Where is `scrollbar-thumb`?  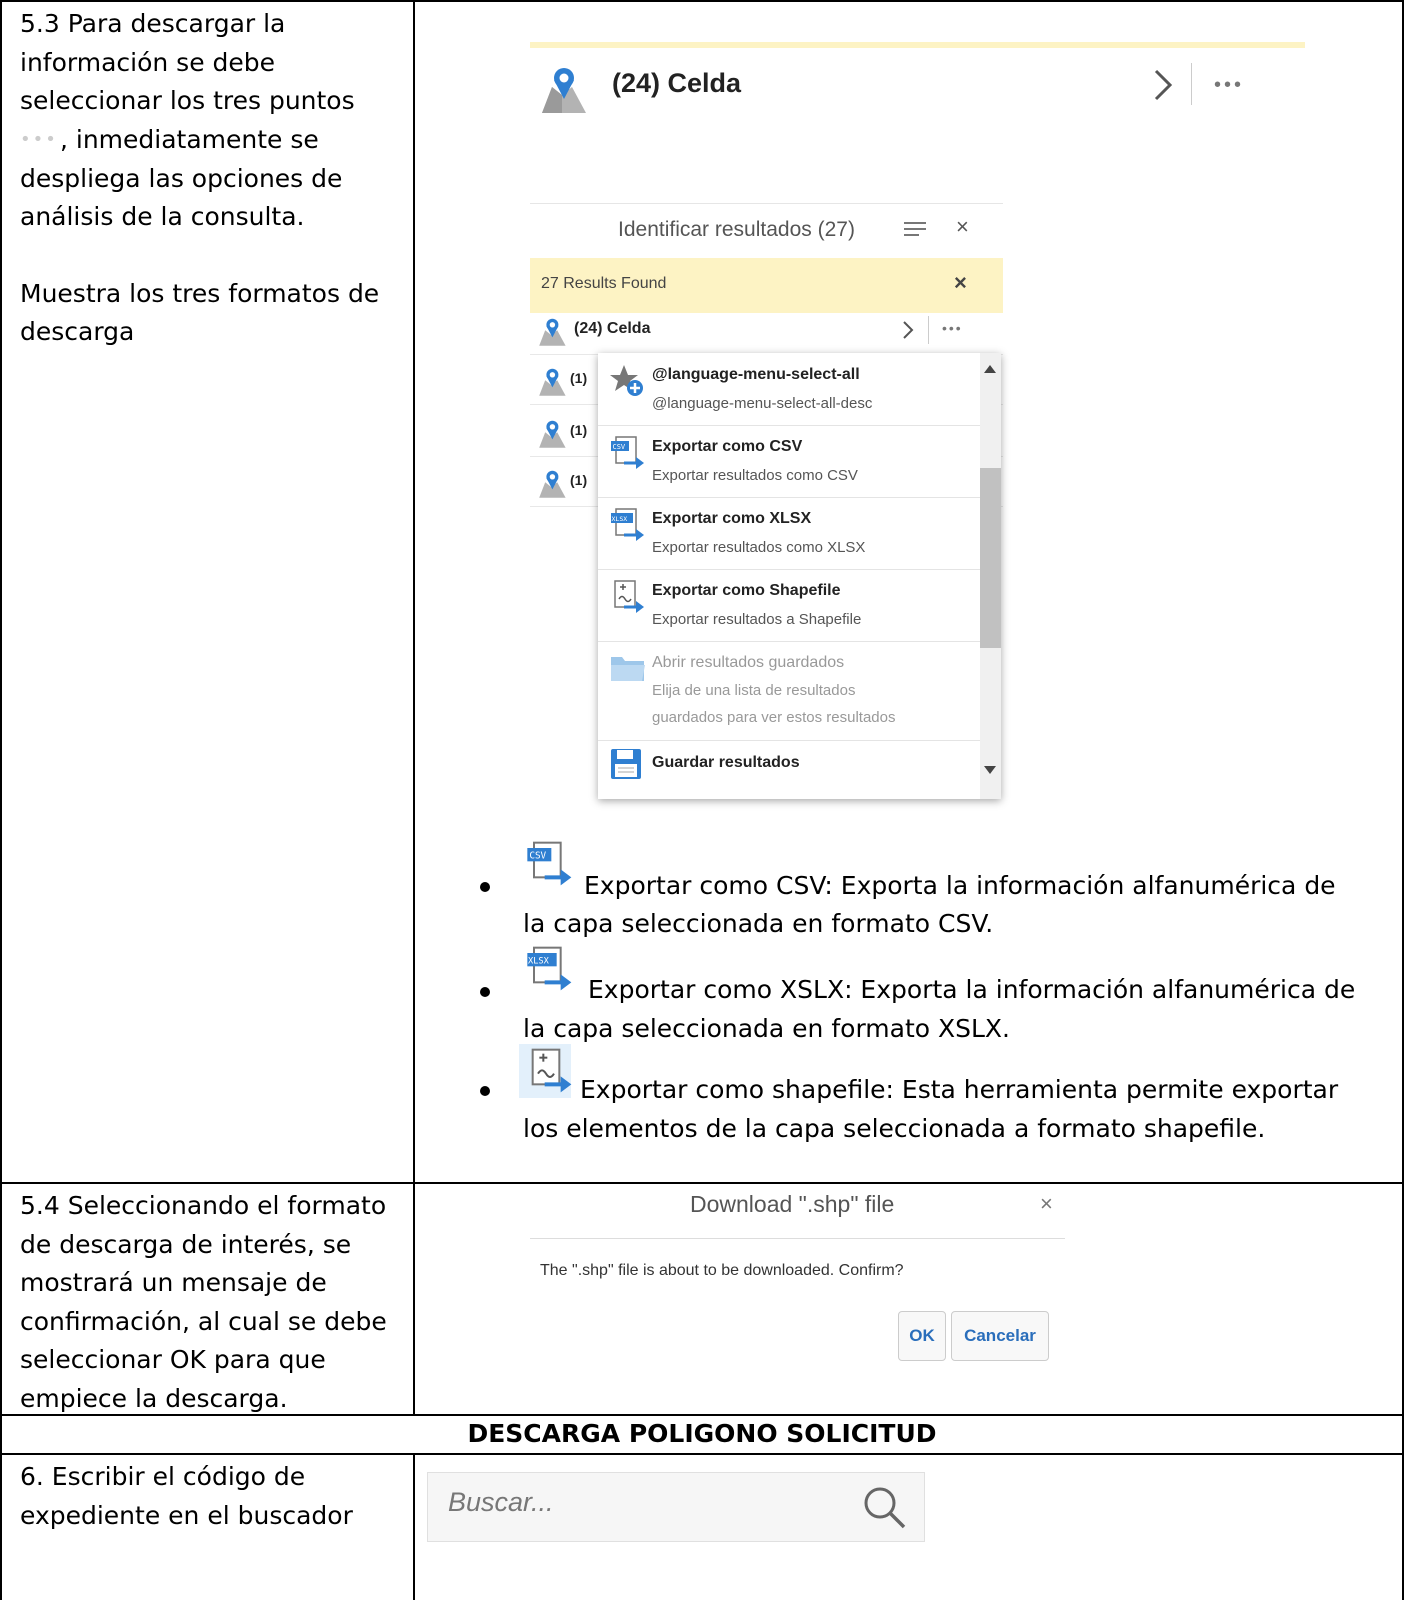
scrollbar-thumb is located at coordinates (990, 558).